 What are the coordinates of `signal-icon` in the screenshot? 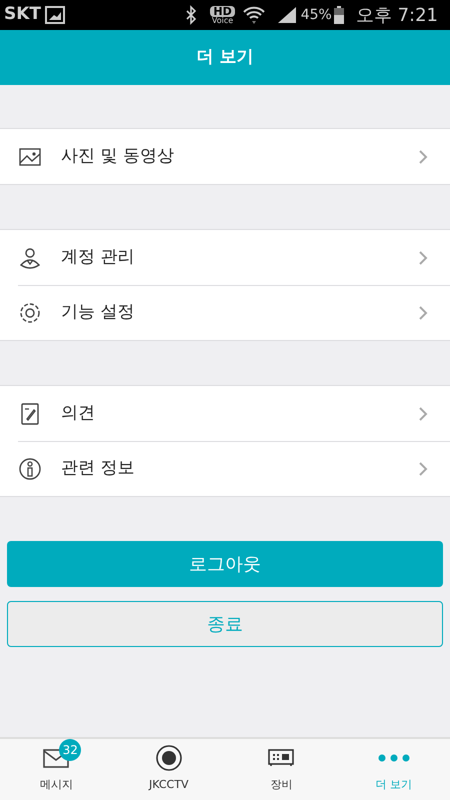 It's located at (286, 15).